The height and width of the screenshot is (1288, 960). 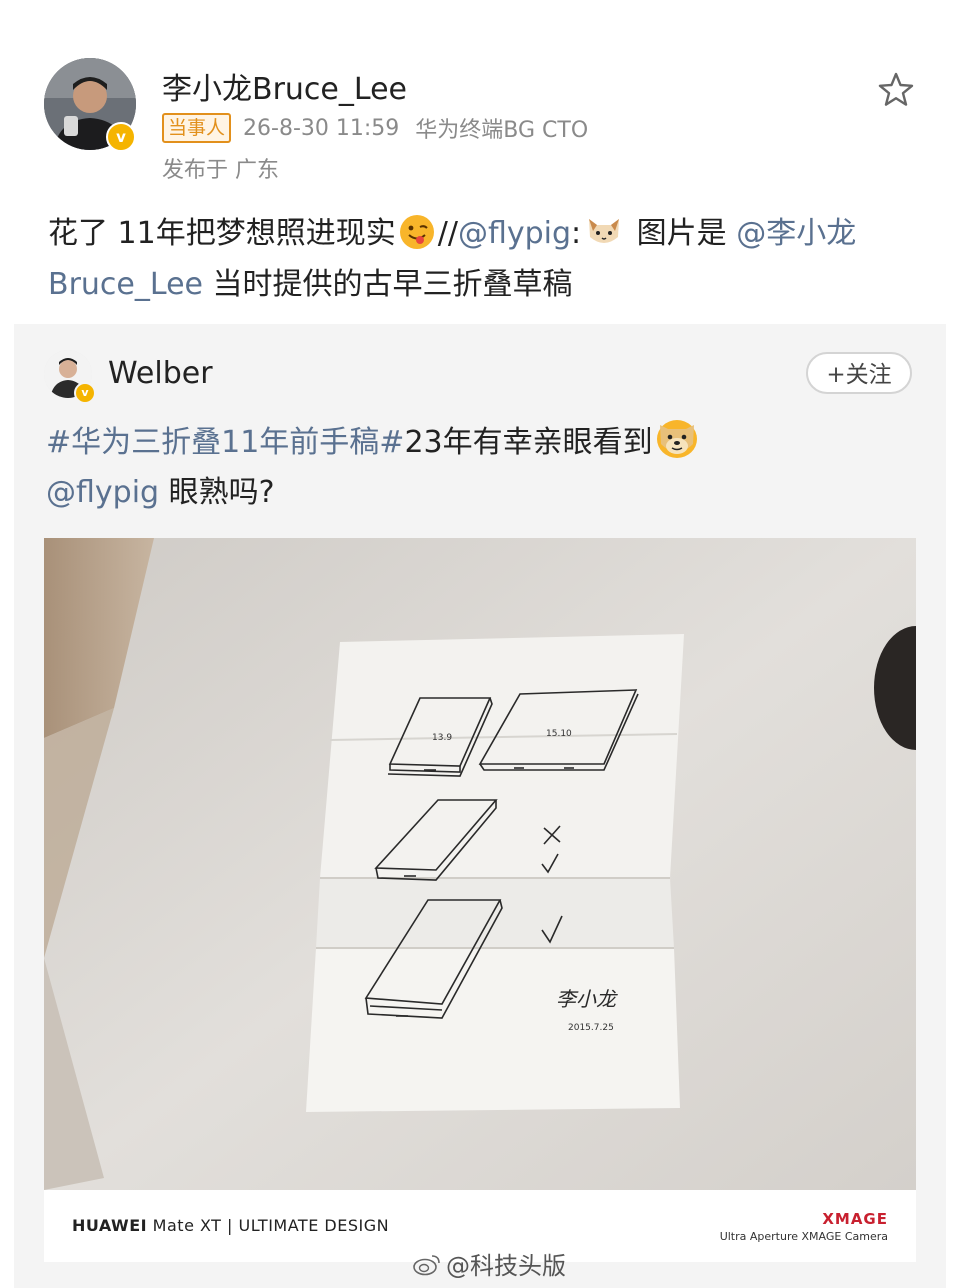 I want to click on watermark: @科技头版, so click(x=489, y=1263).